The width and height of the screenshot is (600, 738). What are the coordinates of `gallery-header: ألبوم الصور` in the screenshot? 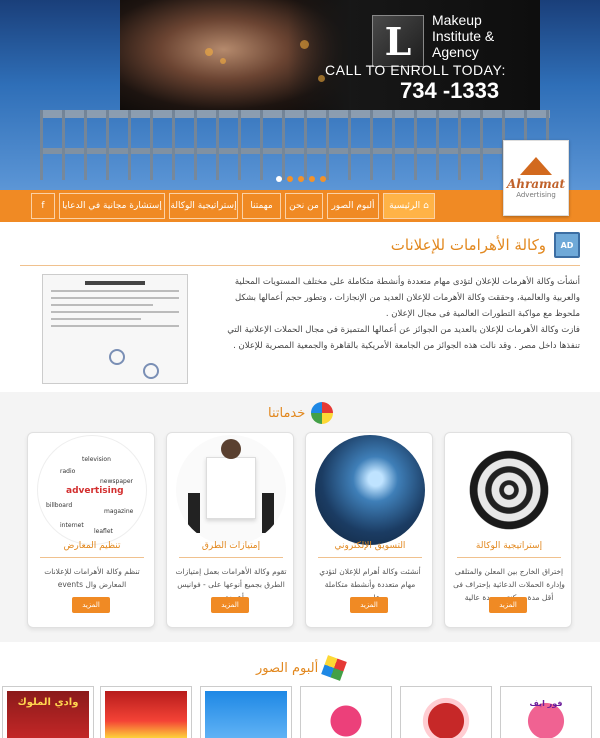 It's located at (302, 668).